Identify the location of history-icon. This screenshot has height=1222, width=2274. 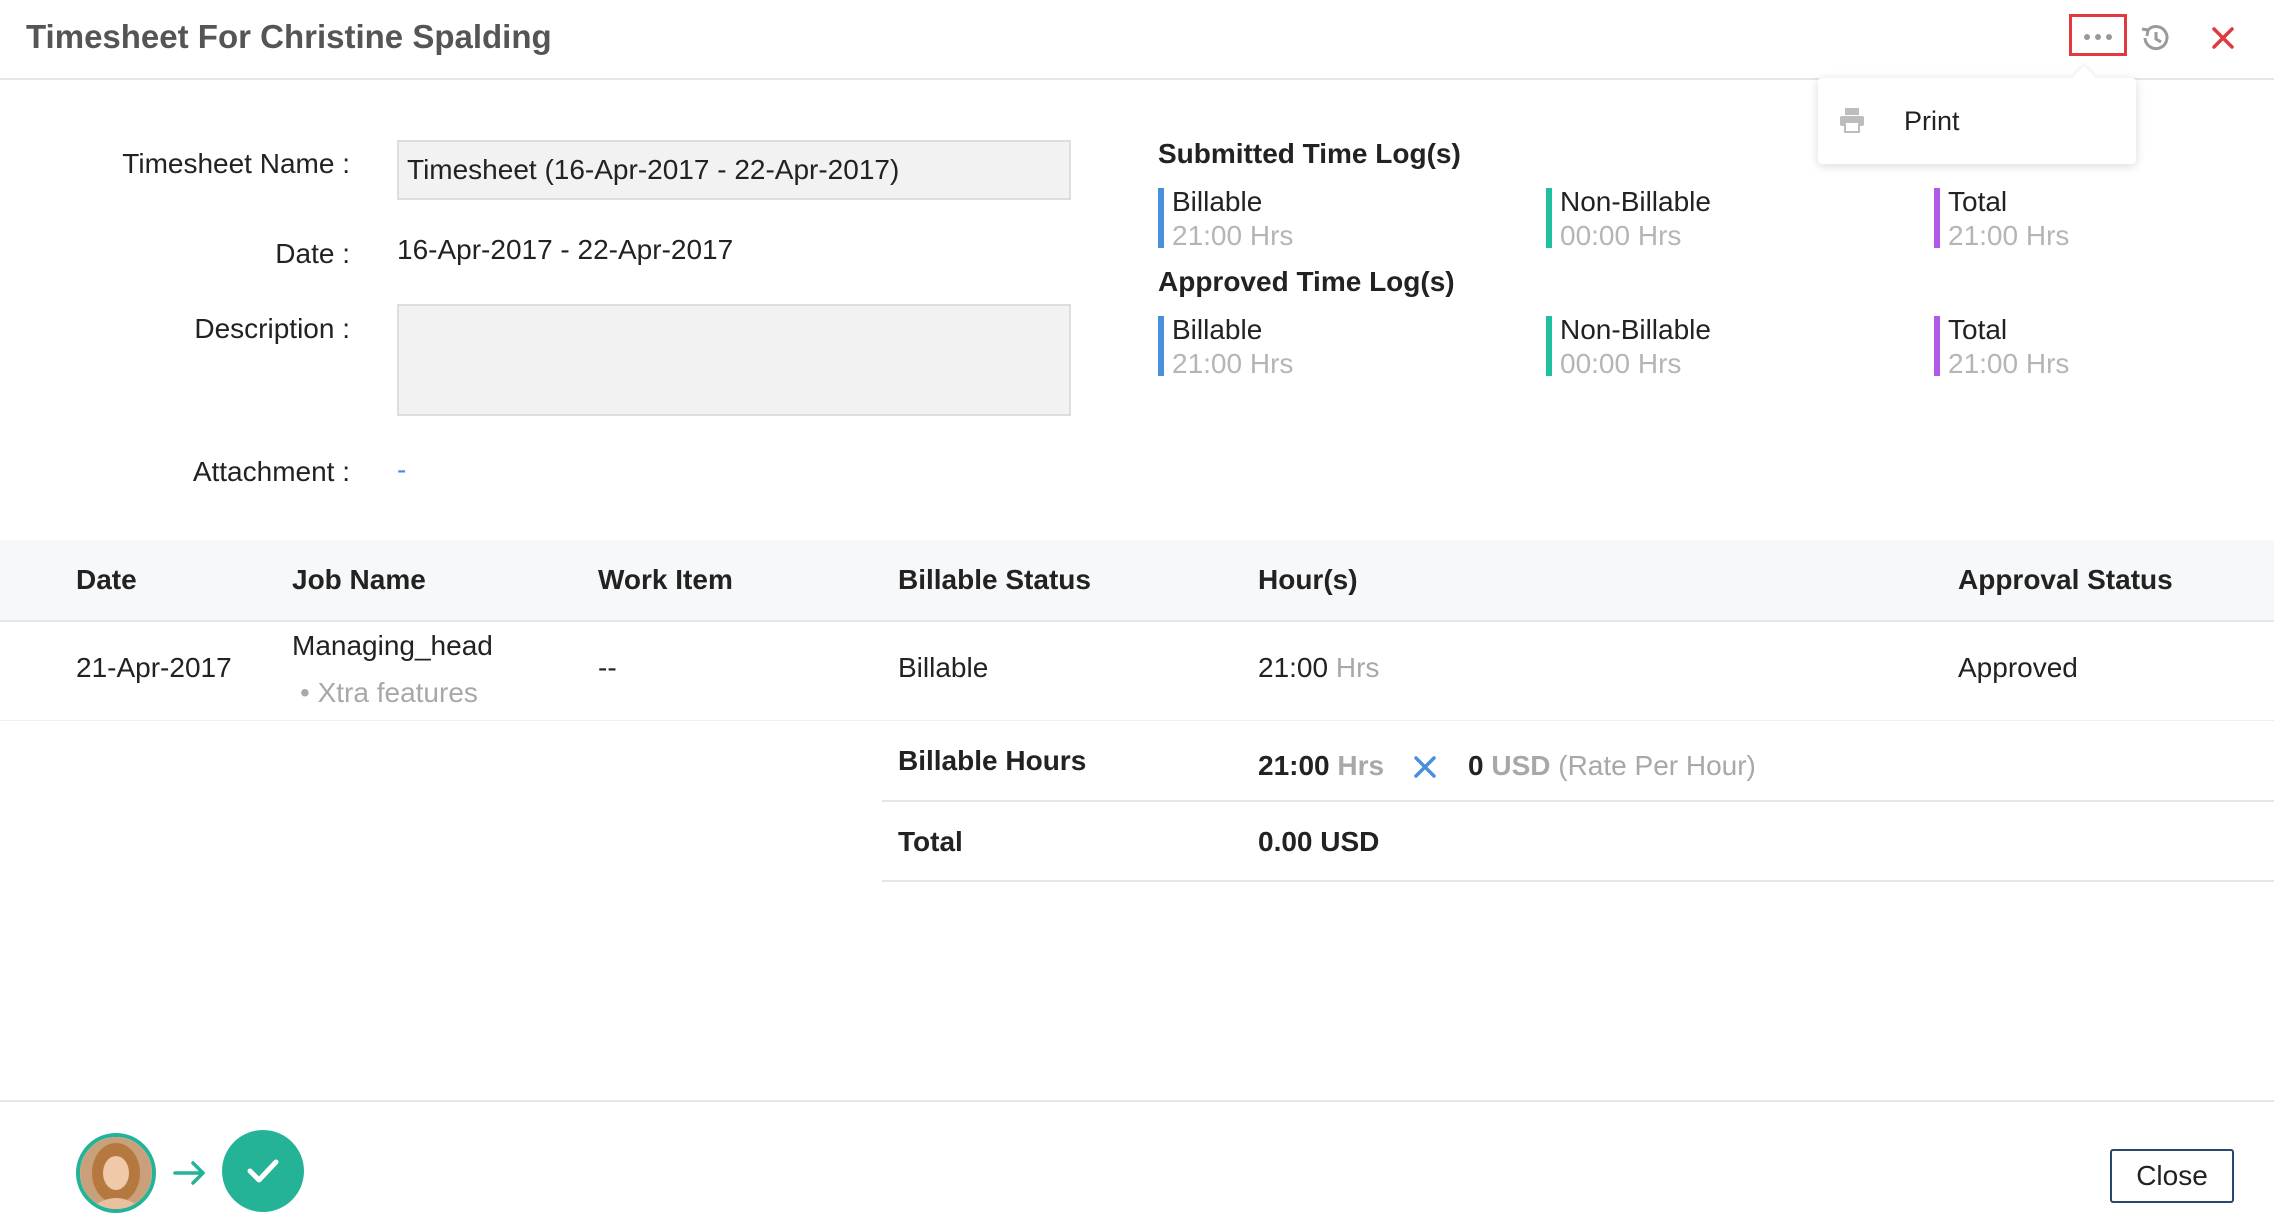
(2155, 38).